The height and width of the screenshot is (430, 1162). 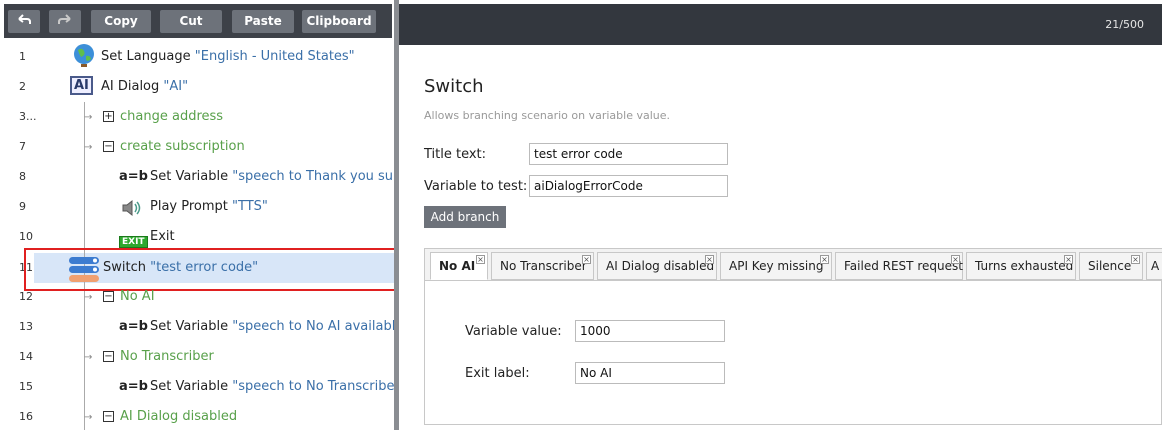 What do you see at coordinates (314, 386) in the screenshot?
I see `node-value: "speech to No Transcriber a` at bounding box center [314, 386].